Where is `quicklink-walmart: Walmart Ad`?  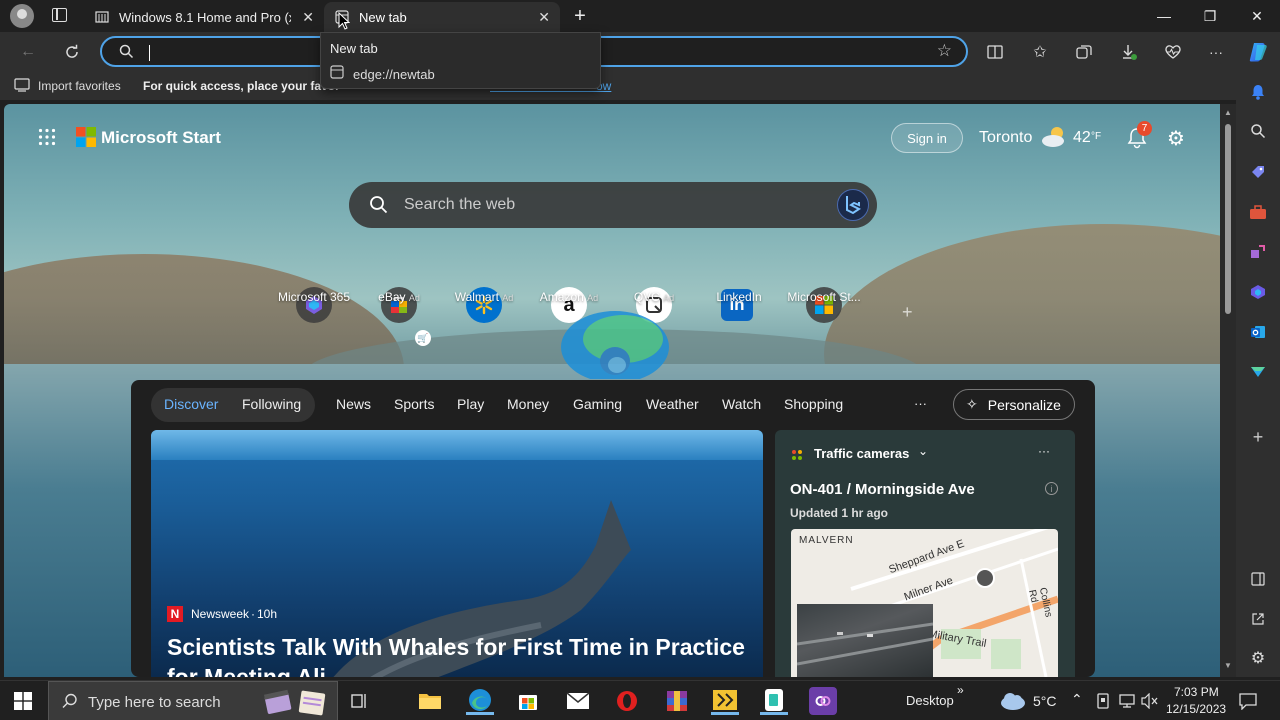
quicklink-walmart: Walmart Ad is located at coordinates (484, 297).